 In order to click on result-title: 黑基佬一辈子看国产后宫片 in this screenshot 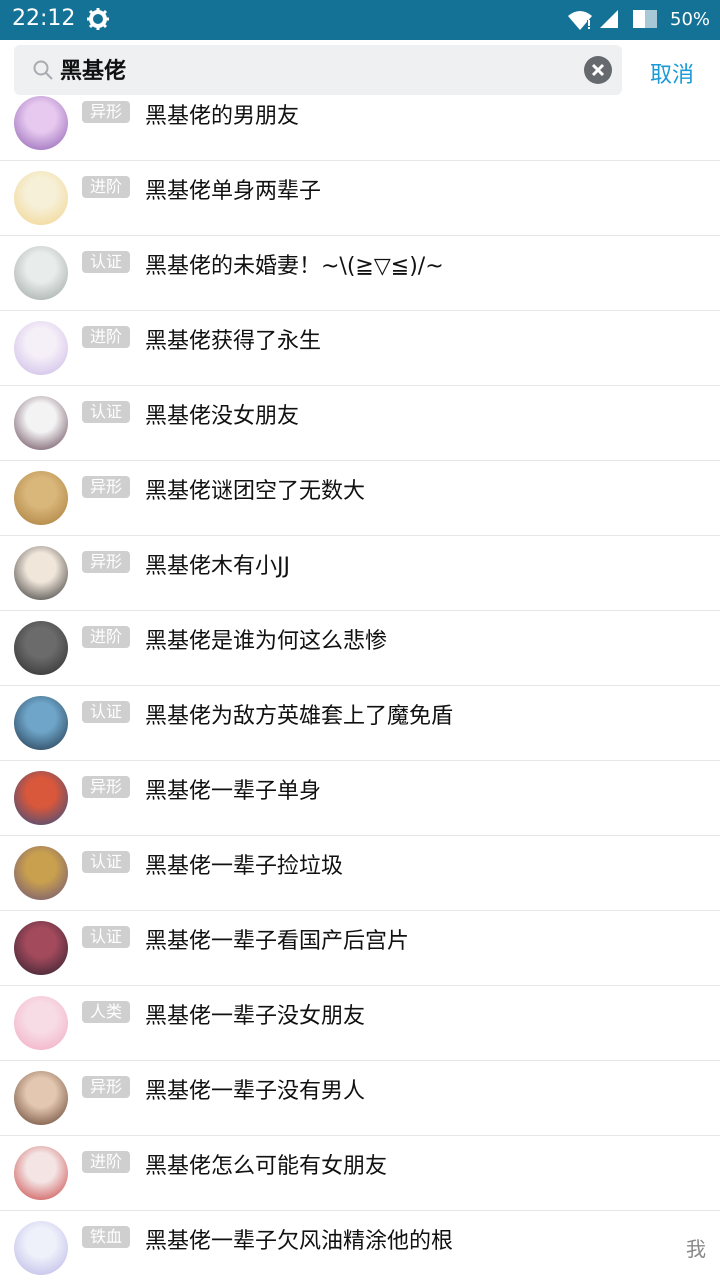, I will do `click(277, 941)`.